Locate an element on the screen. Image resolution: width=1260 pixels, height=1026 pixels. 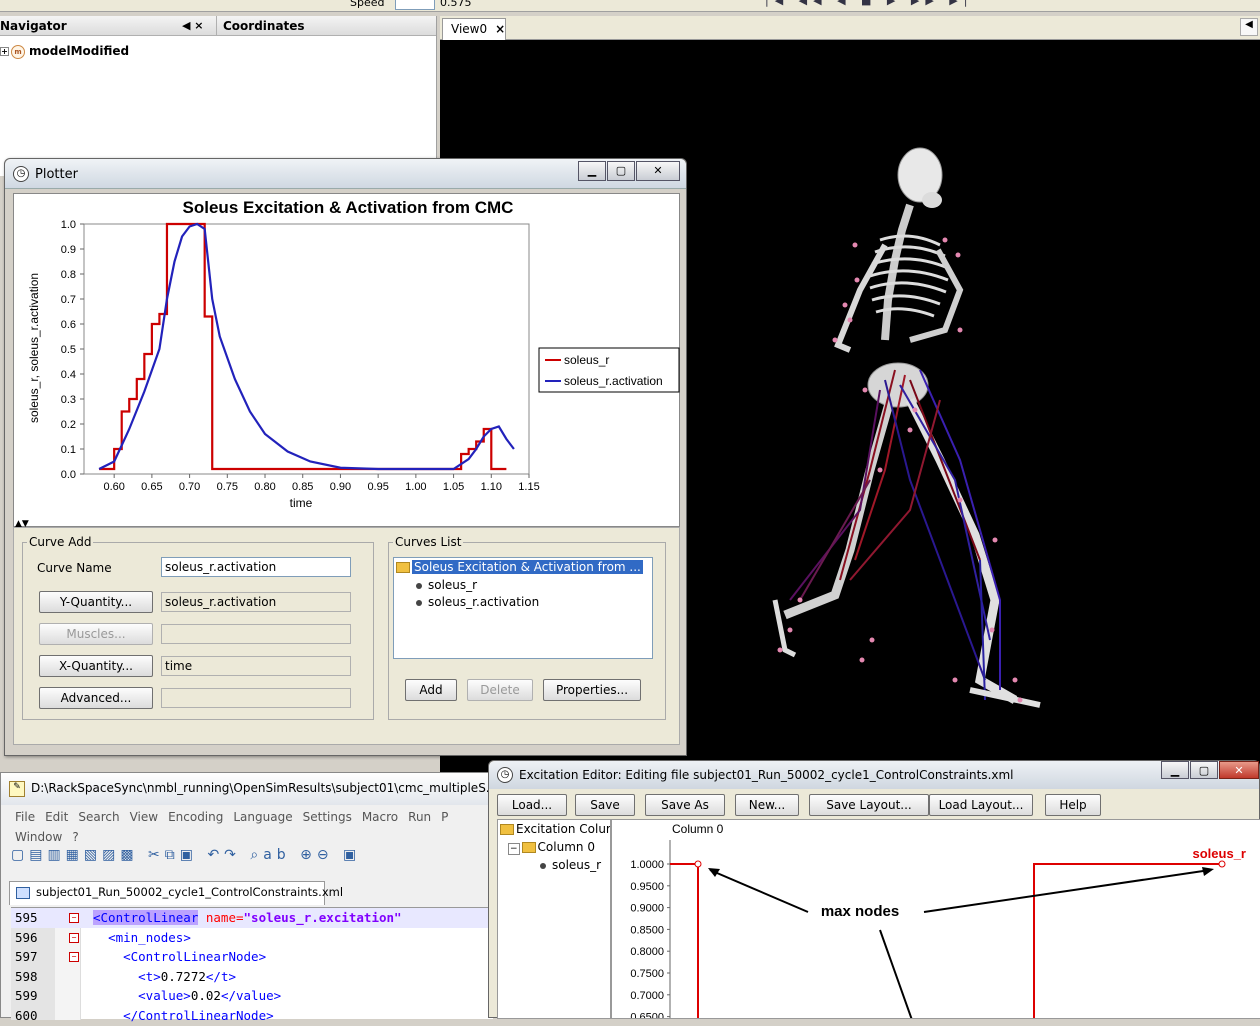
list-item: soleus_r is located at coordinates (446, 585).